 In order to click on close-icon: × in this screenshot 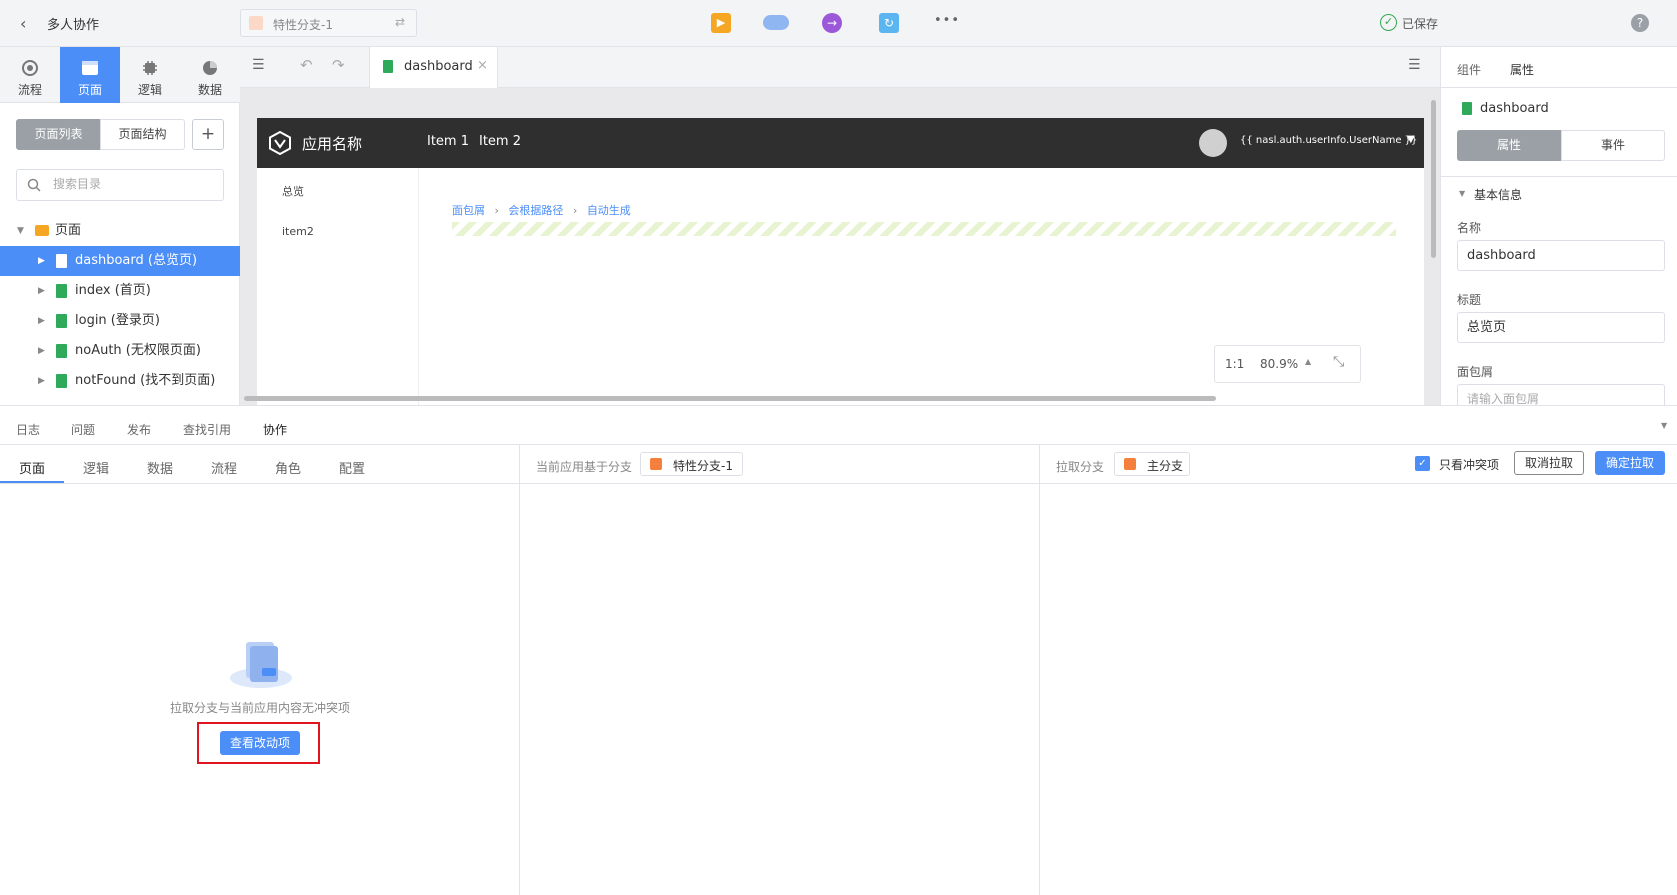, I will do `click(482, 65)`.